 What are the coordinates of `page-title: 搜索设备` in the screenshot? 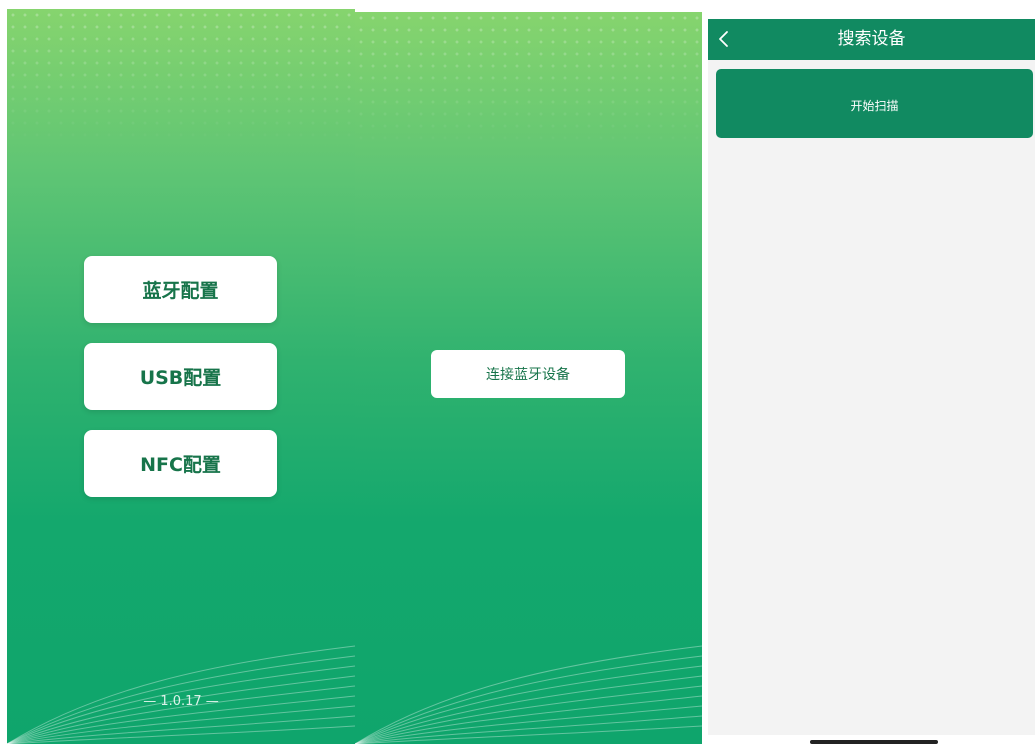 It's located at (871, 39).